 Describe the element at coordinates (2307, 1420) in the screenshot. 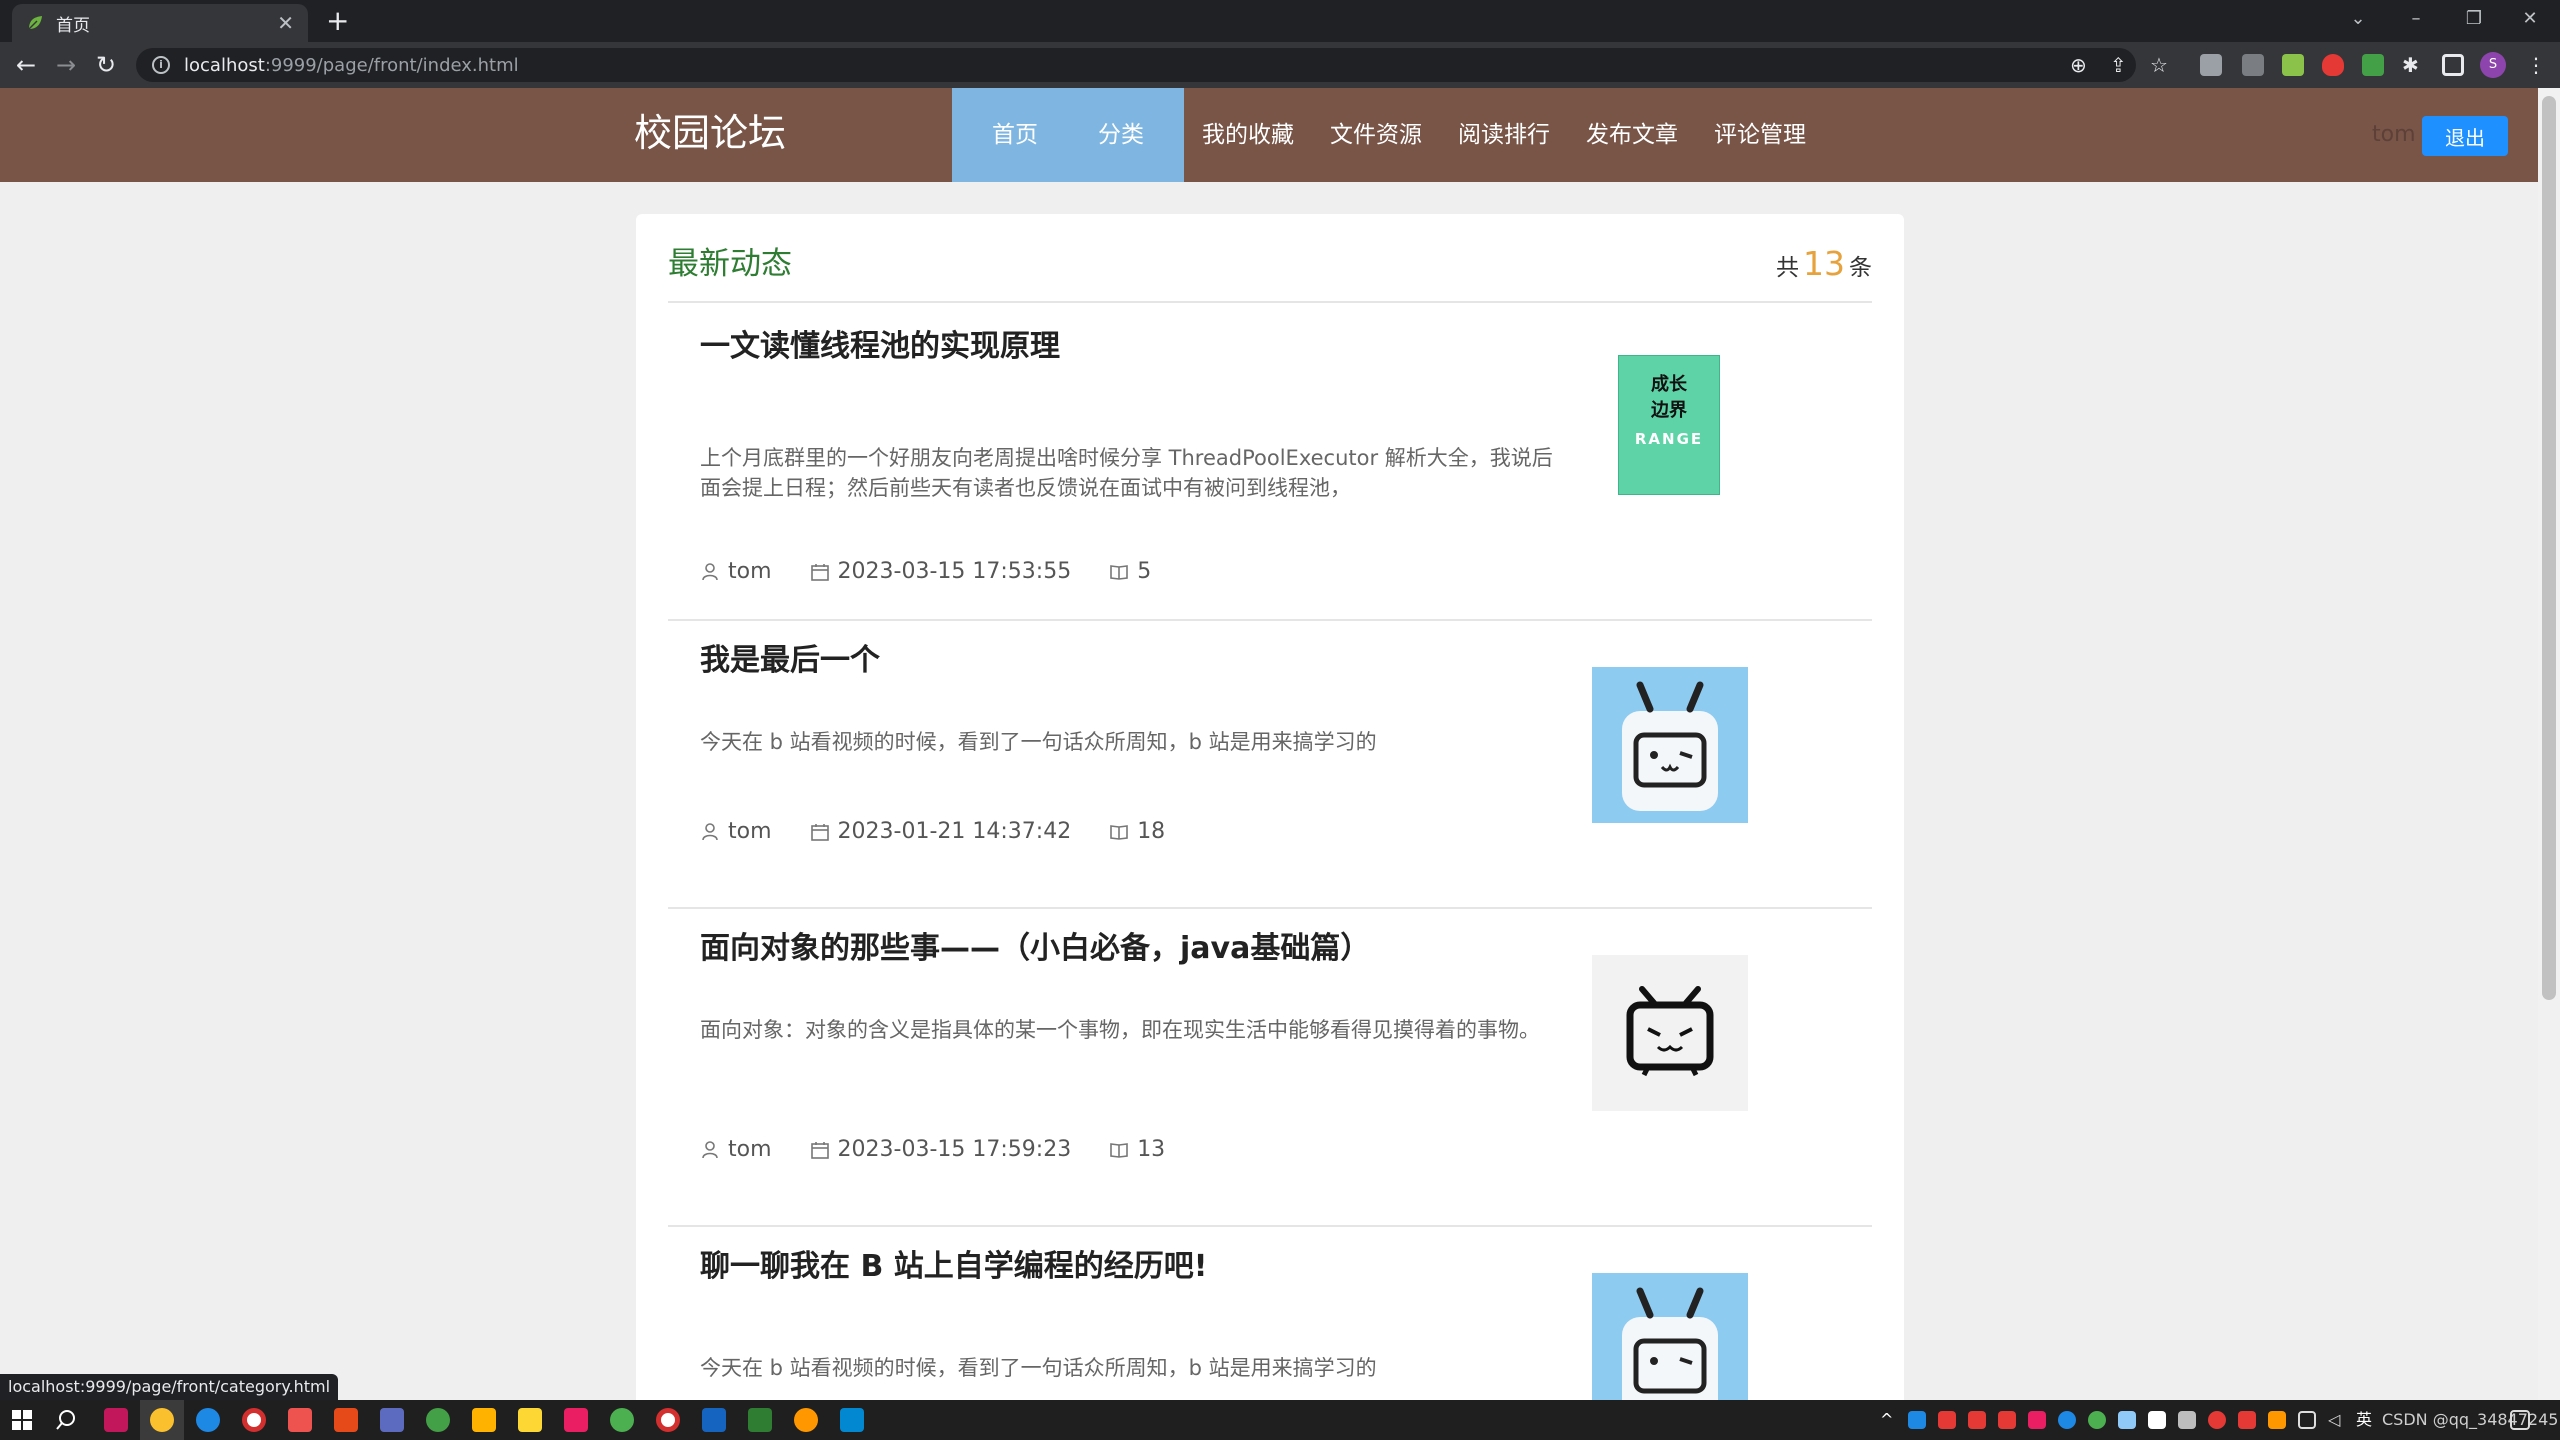

I see `network-icon` at that location.